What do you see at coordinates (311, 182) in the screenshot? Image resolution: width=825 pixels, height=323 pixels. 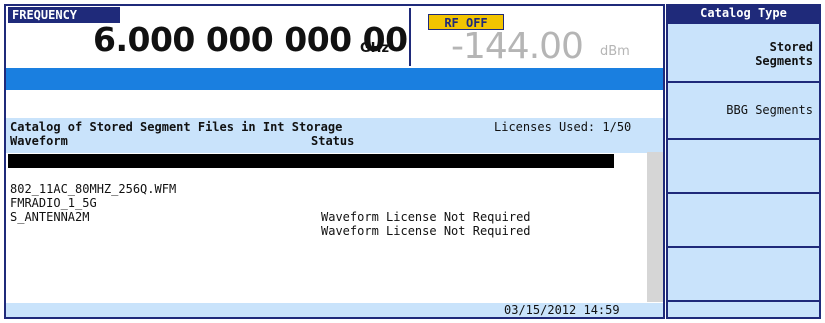 I see `list-item: 802_11AC_80MHZ_256Q.WFM` at bounding box center [311, 182].